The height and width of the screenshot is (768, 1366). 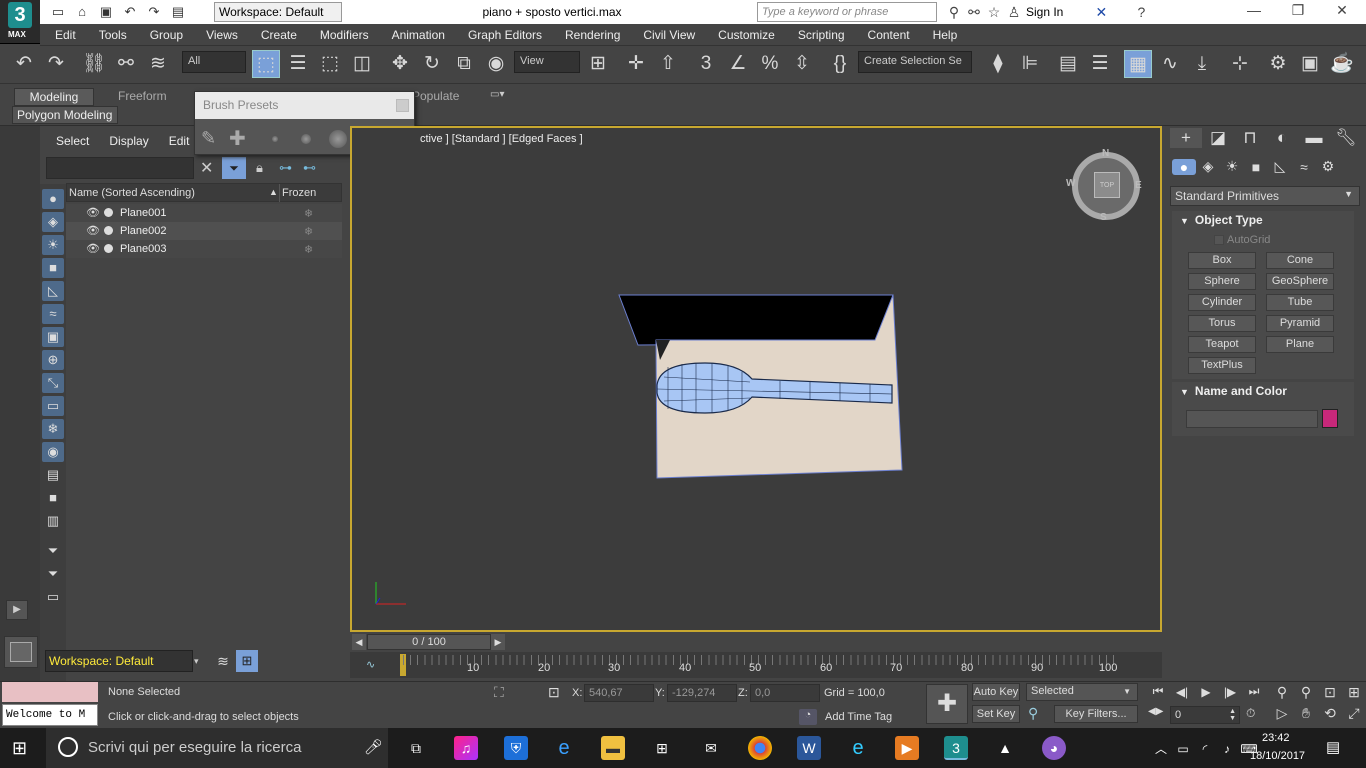 I want to click on plane-button: Plane, so click(x=1300, y=344).